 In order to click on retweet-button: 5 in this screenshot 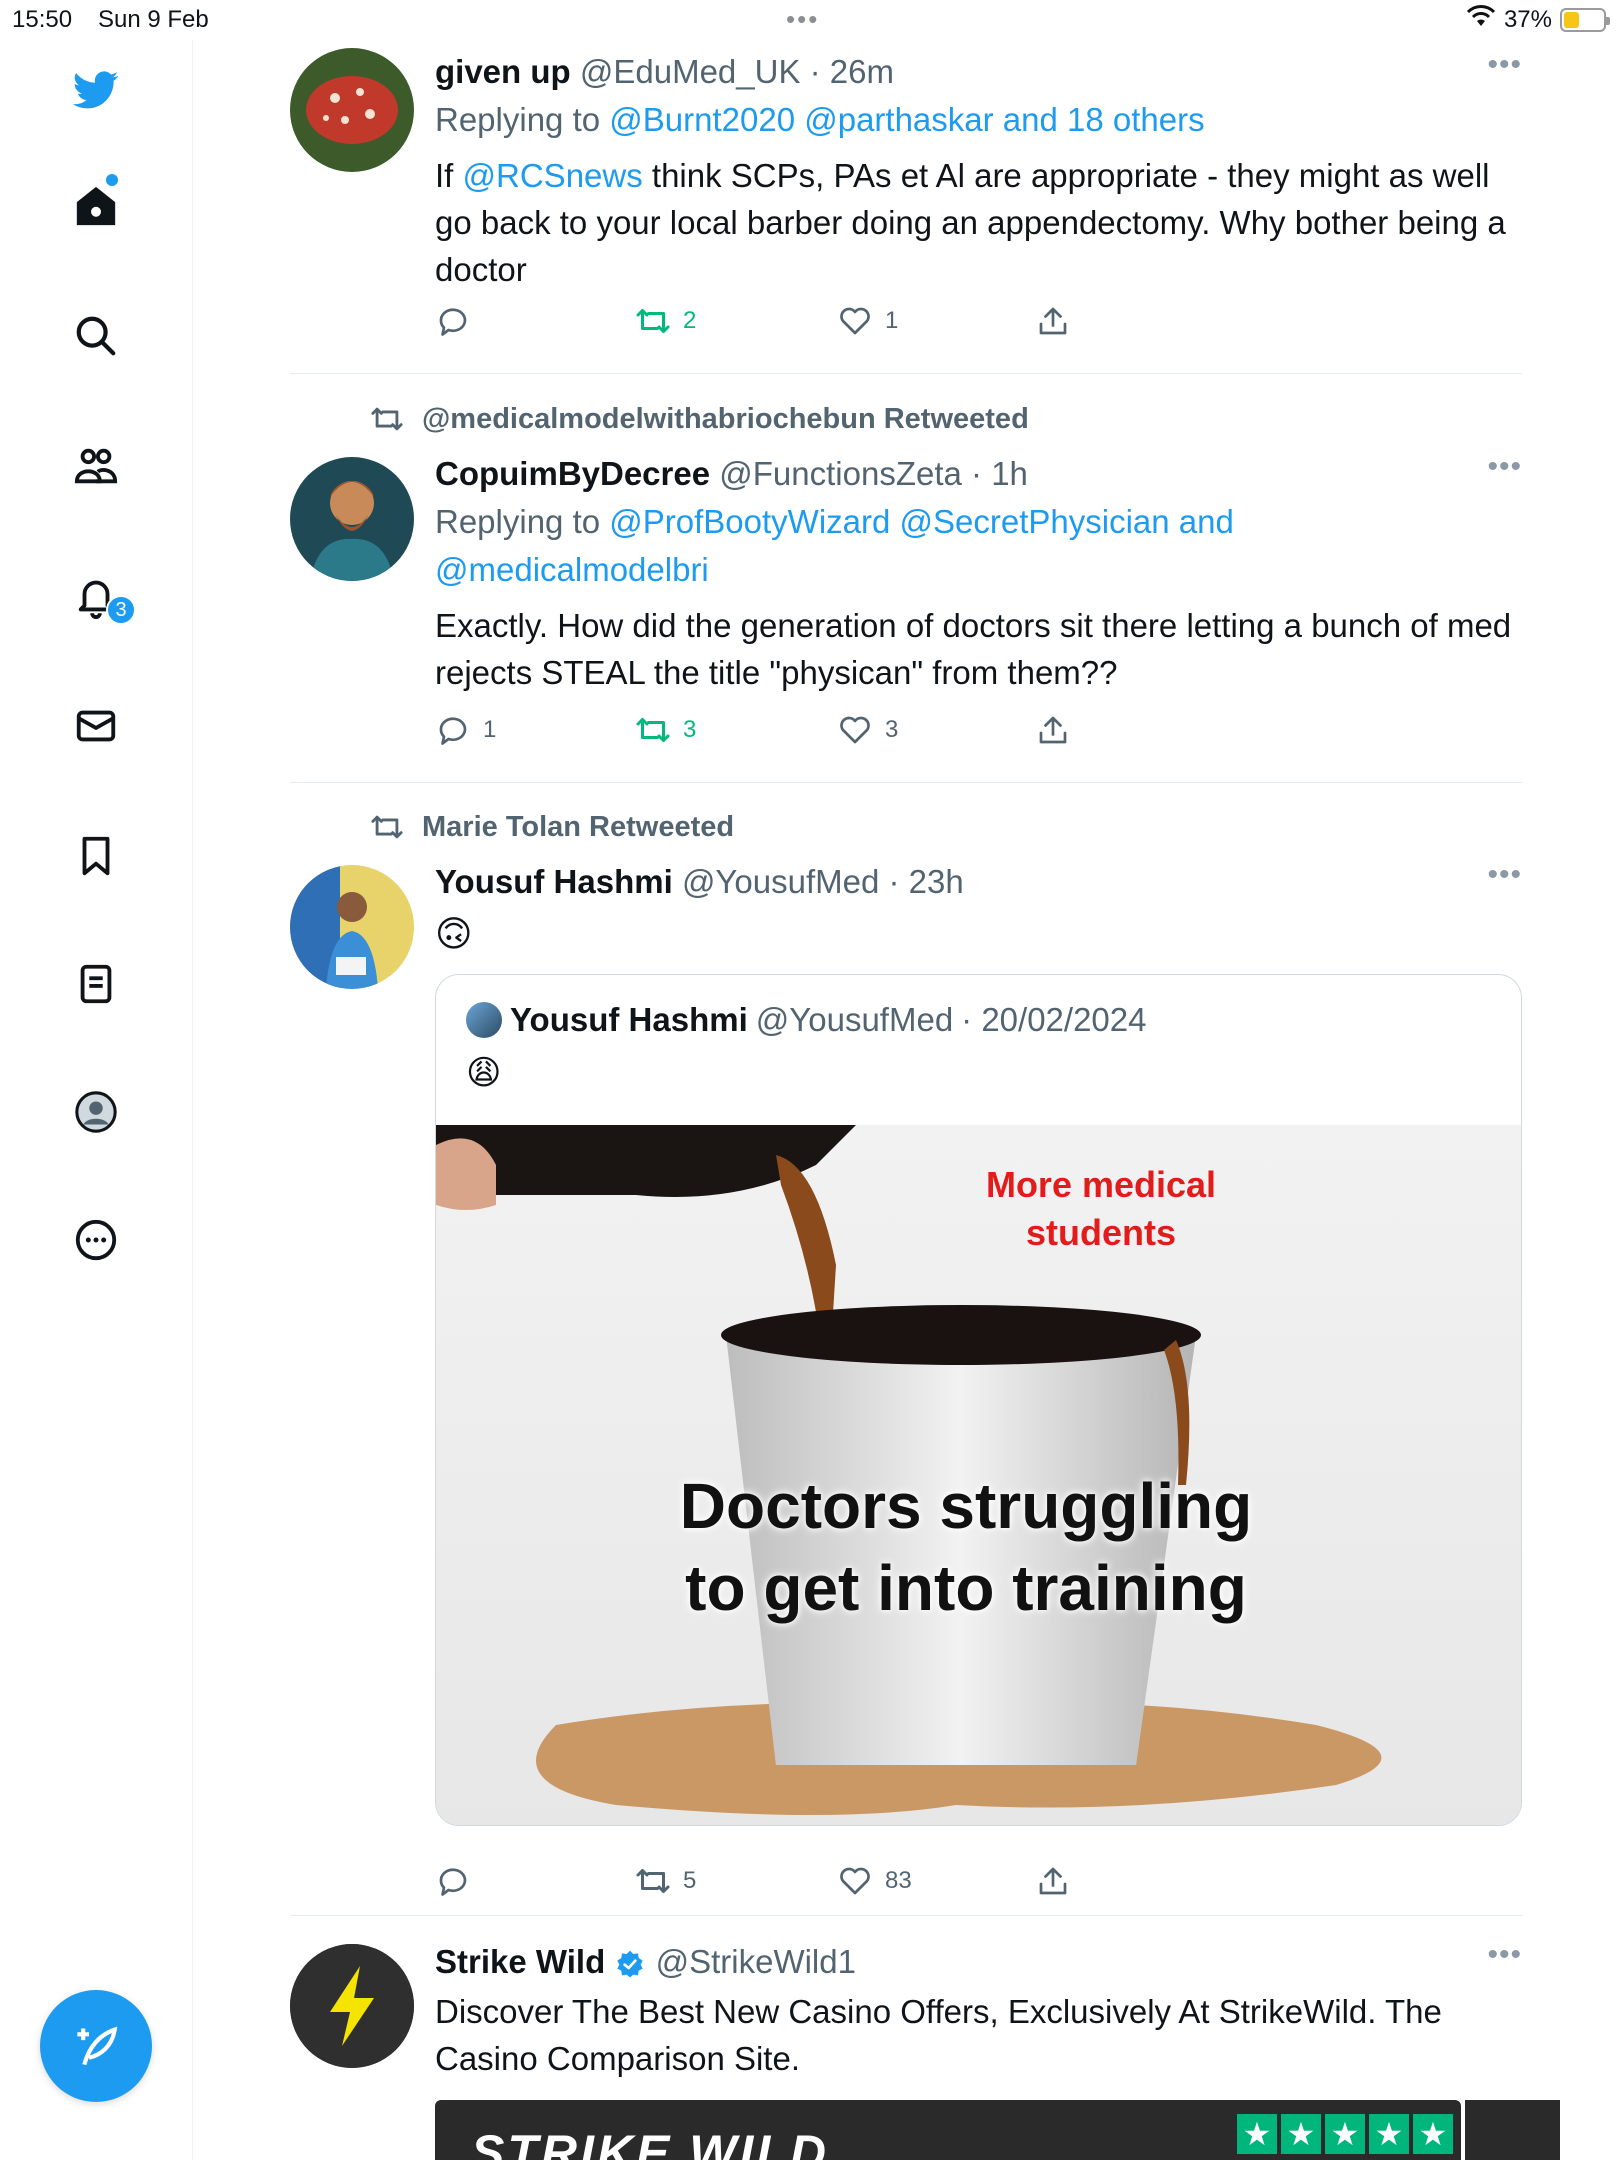, I will do `click(665, 1881)`.